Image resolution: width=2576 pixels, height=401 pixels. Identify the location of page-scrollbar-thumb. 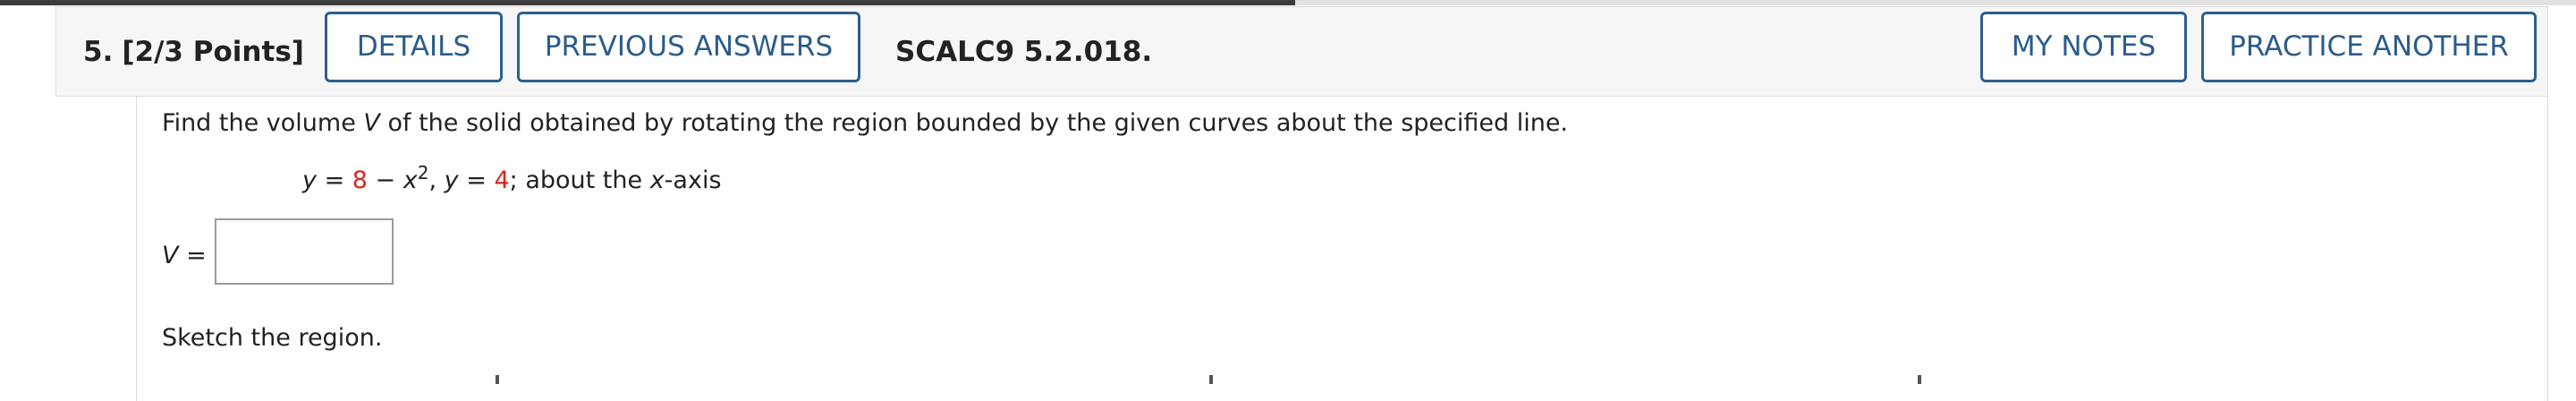
(647, 2).